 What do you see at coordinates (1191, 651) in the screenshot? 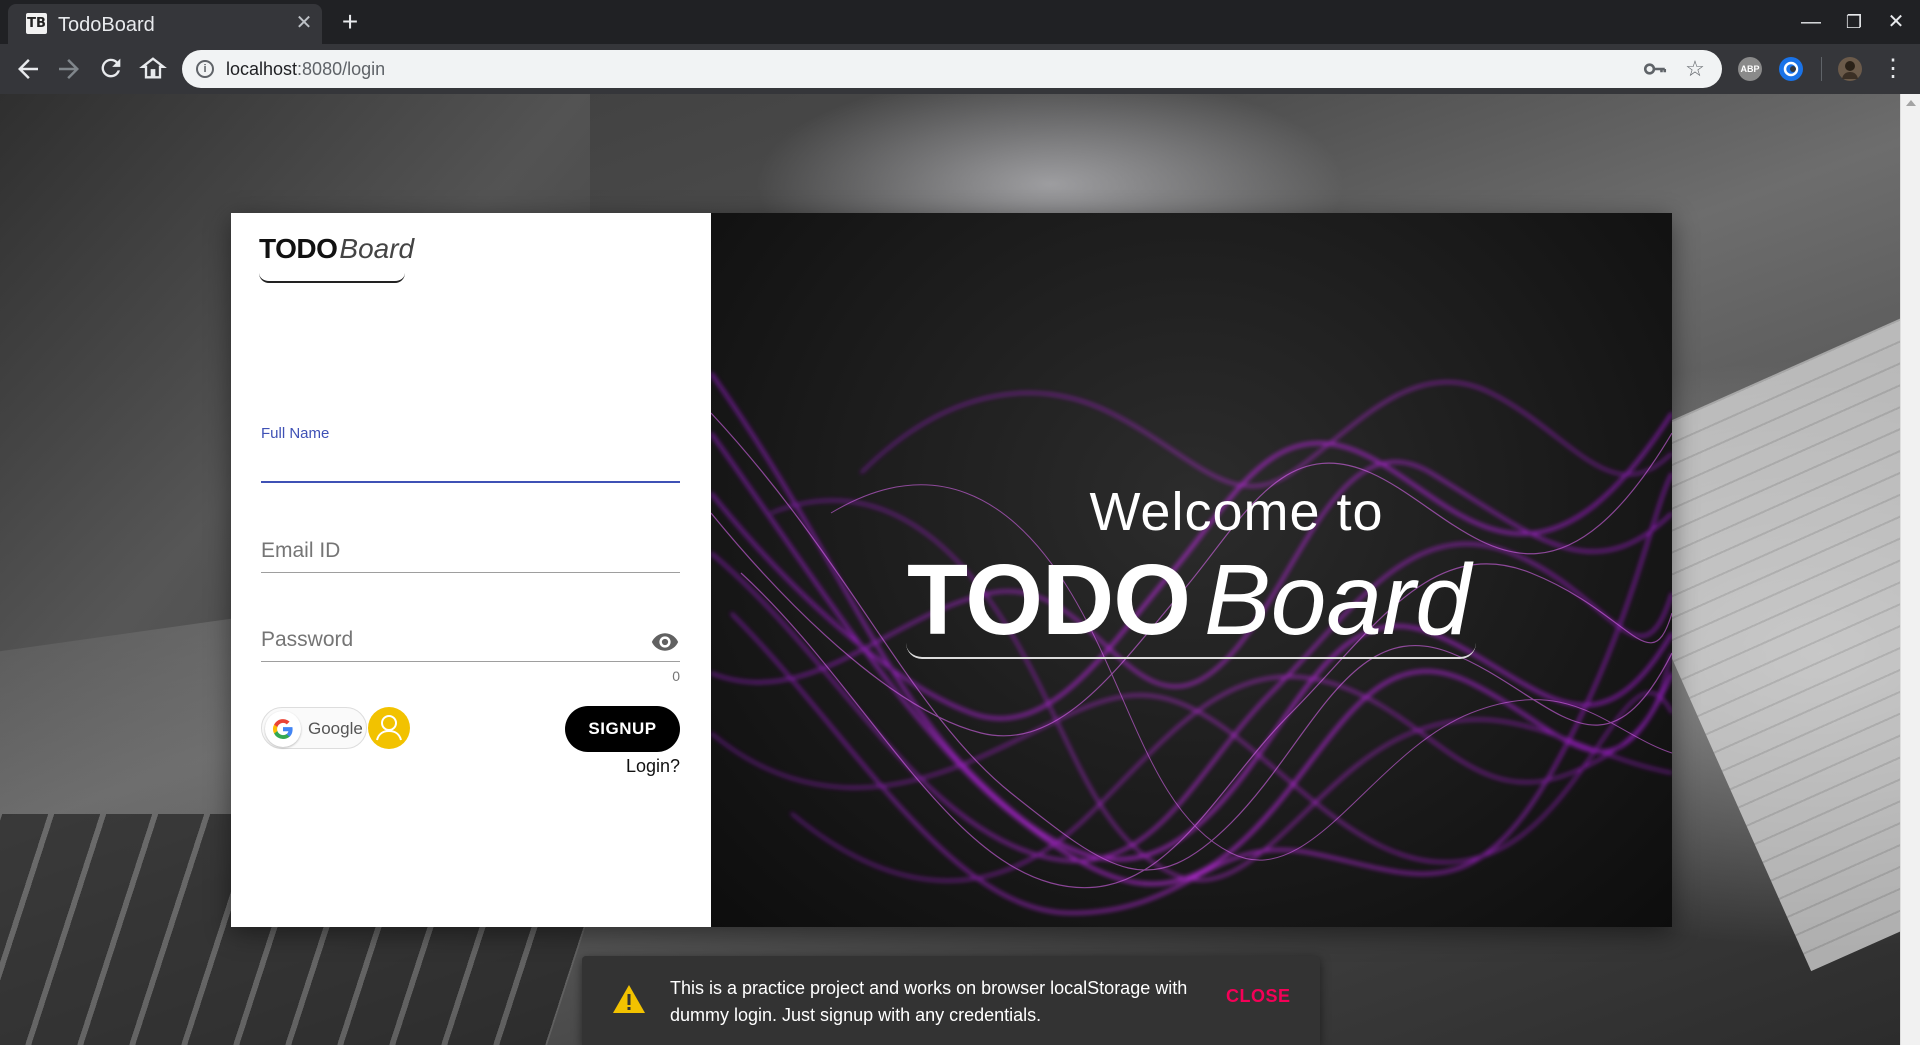
I see `hero-underline` at bounding box center [1191, 651].